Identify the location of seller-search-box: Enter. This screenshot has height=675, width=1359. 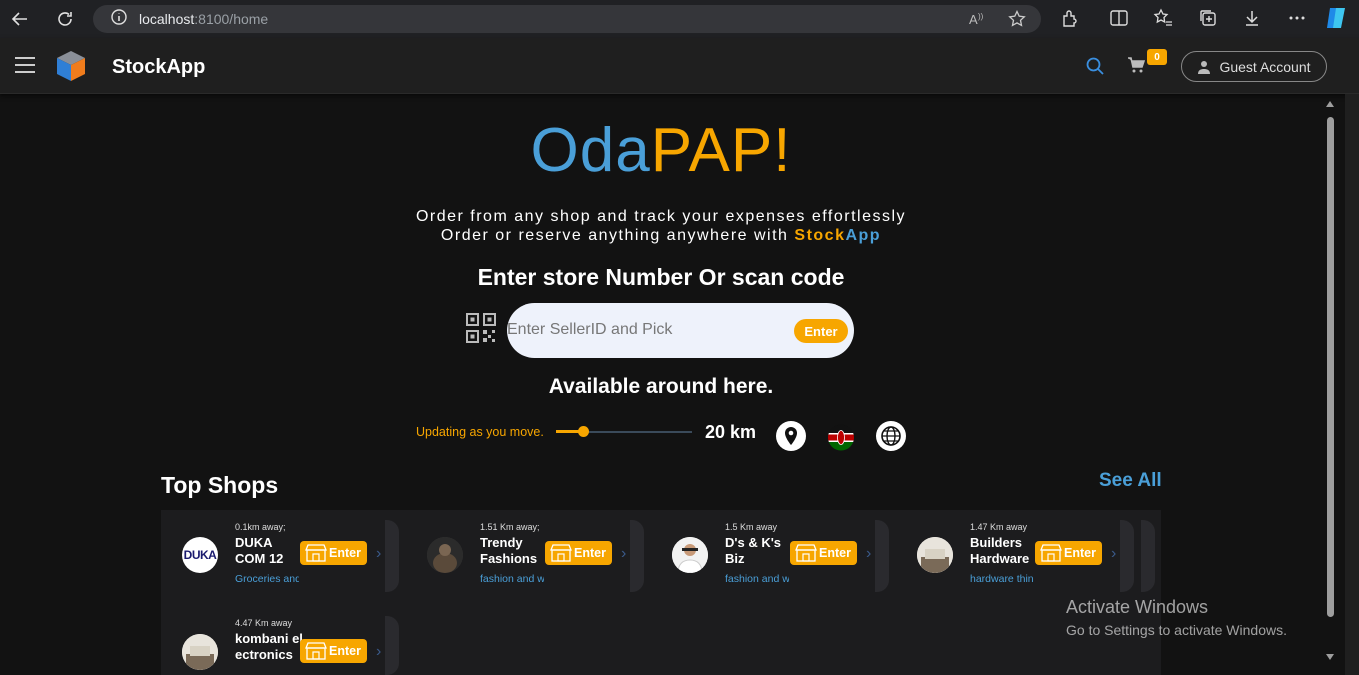
(680, 330).